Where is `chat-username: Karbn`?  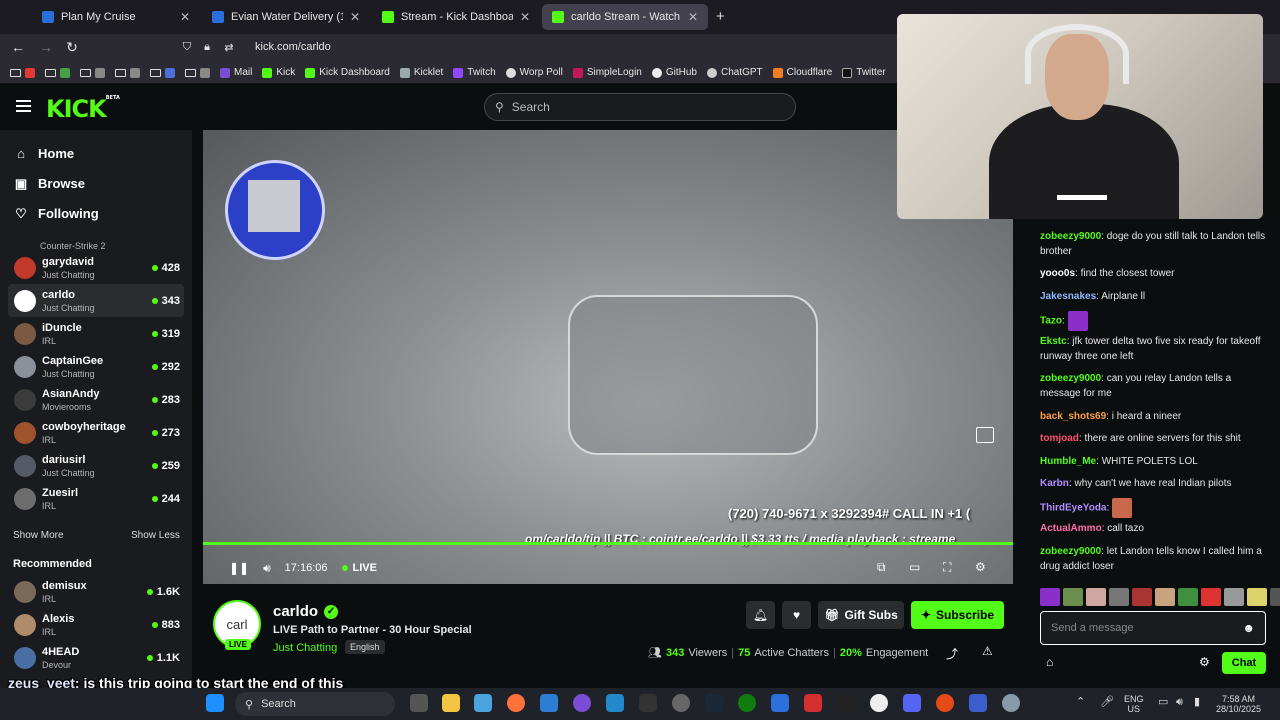
chat-username: Karbn is located at coordinates (1054, 483).